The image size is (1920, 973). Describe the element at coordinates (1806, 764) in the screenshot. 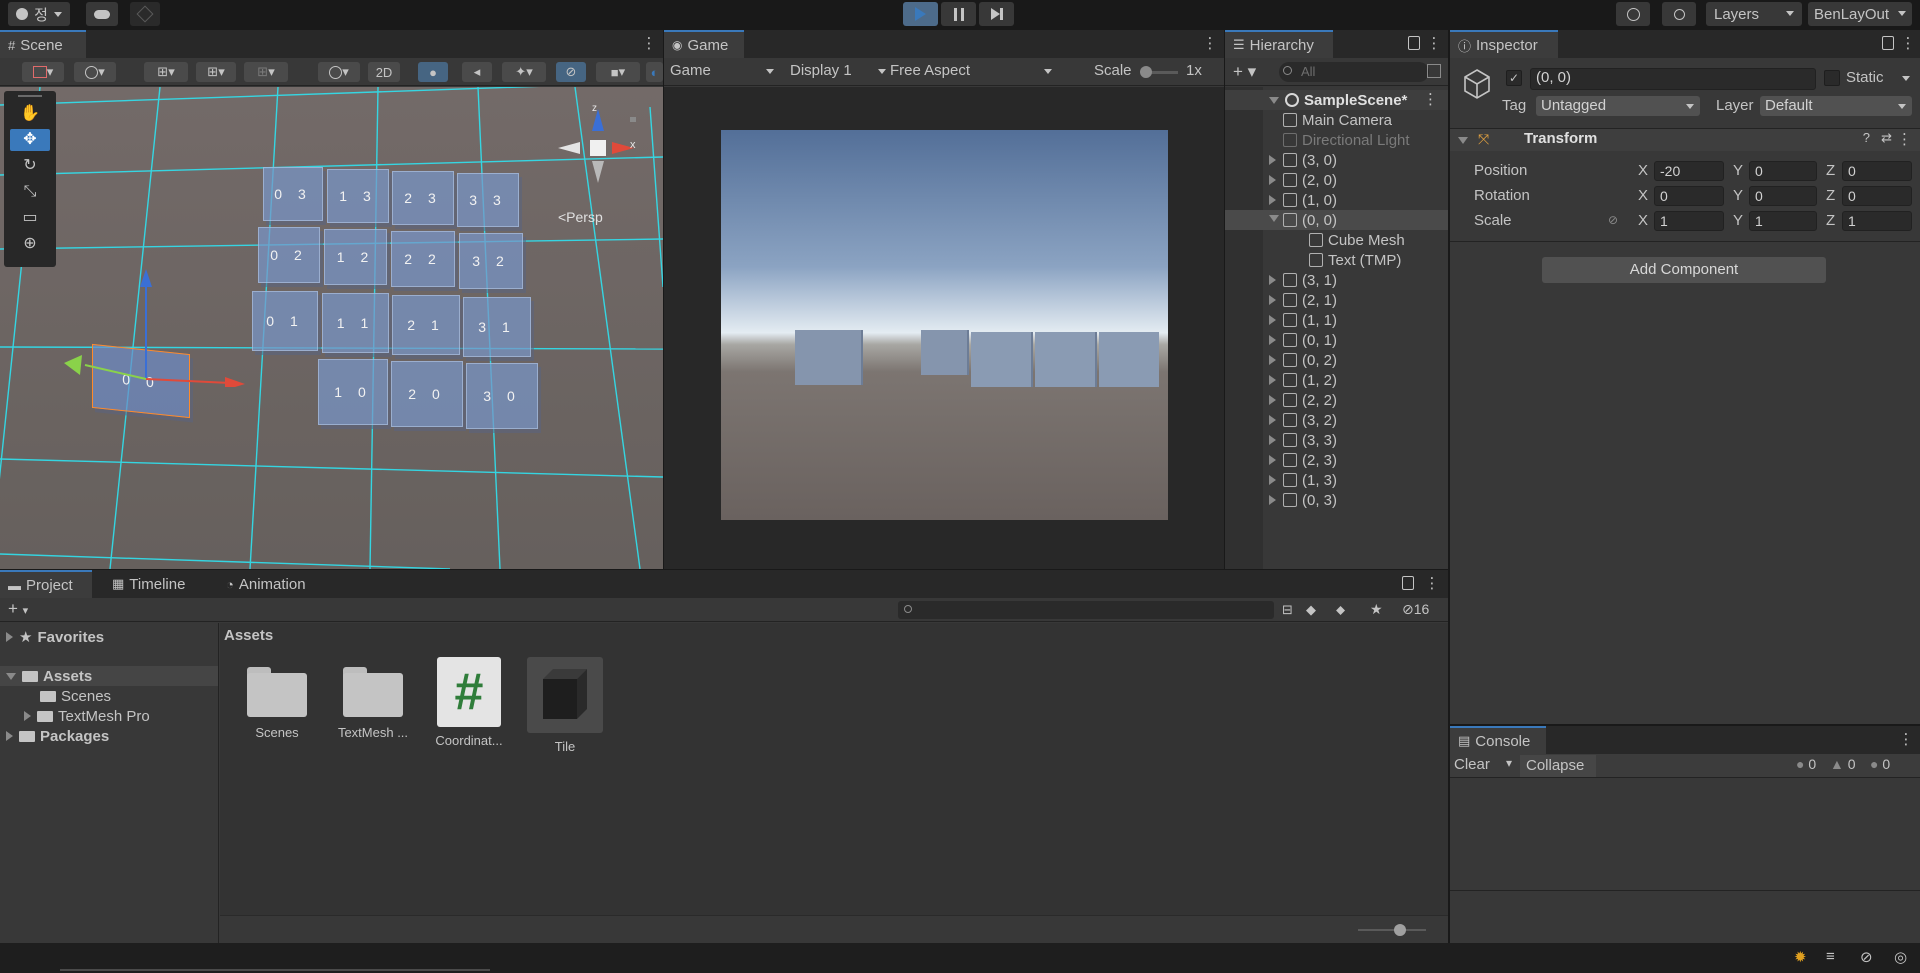

I see `log-filter: ● 0` at that location.